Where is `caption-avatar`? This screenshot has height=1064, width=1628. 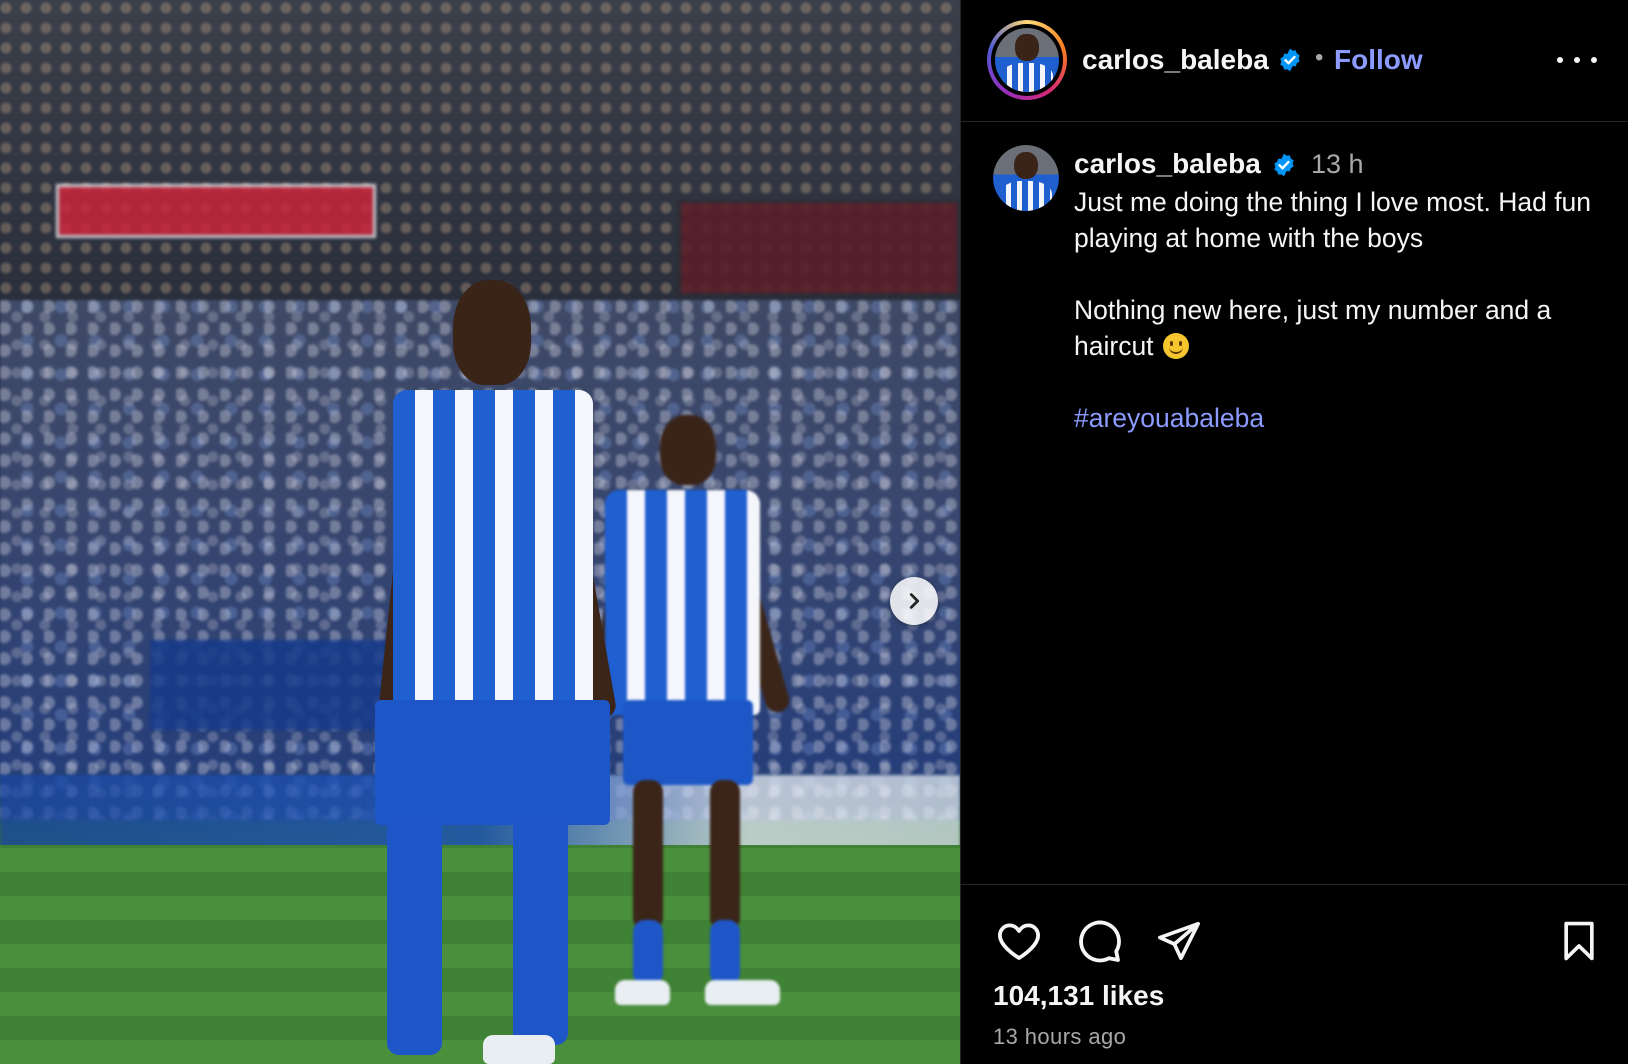
caption-avatar is located at coordinates (1026, 178).